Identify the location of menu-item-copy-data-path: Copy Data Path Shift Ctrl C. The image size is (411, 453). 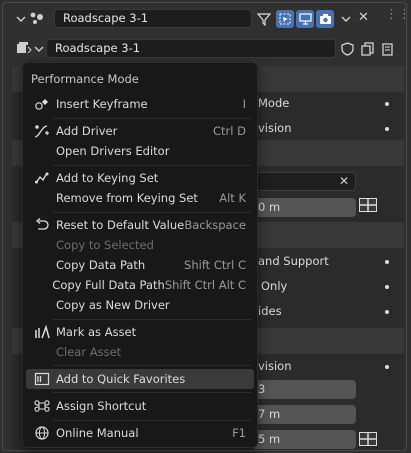
(140, 265).